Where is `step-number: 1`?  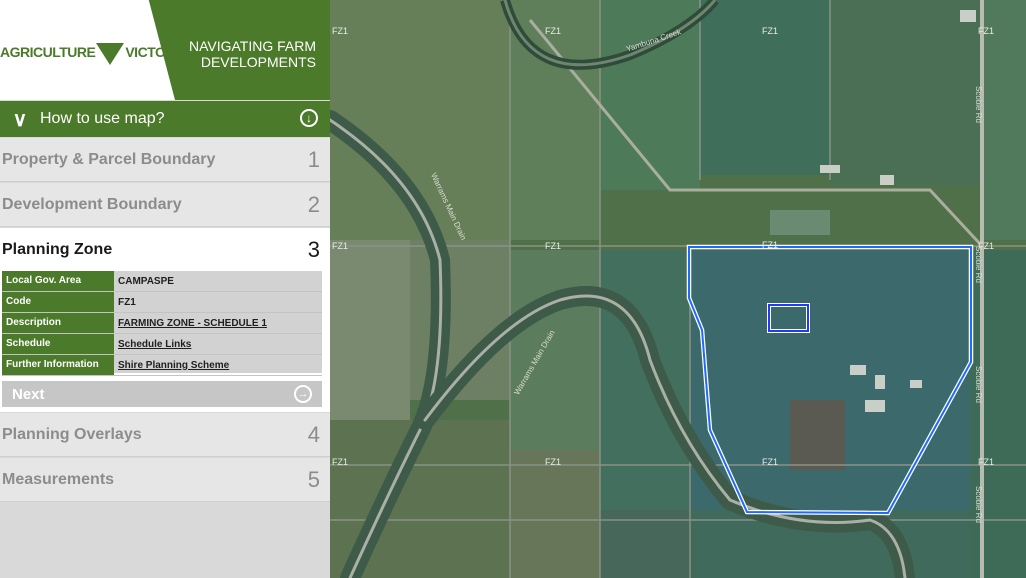
step-number: 1 is located at coordinates (313, 159).